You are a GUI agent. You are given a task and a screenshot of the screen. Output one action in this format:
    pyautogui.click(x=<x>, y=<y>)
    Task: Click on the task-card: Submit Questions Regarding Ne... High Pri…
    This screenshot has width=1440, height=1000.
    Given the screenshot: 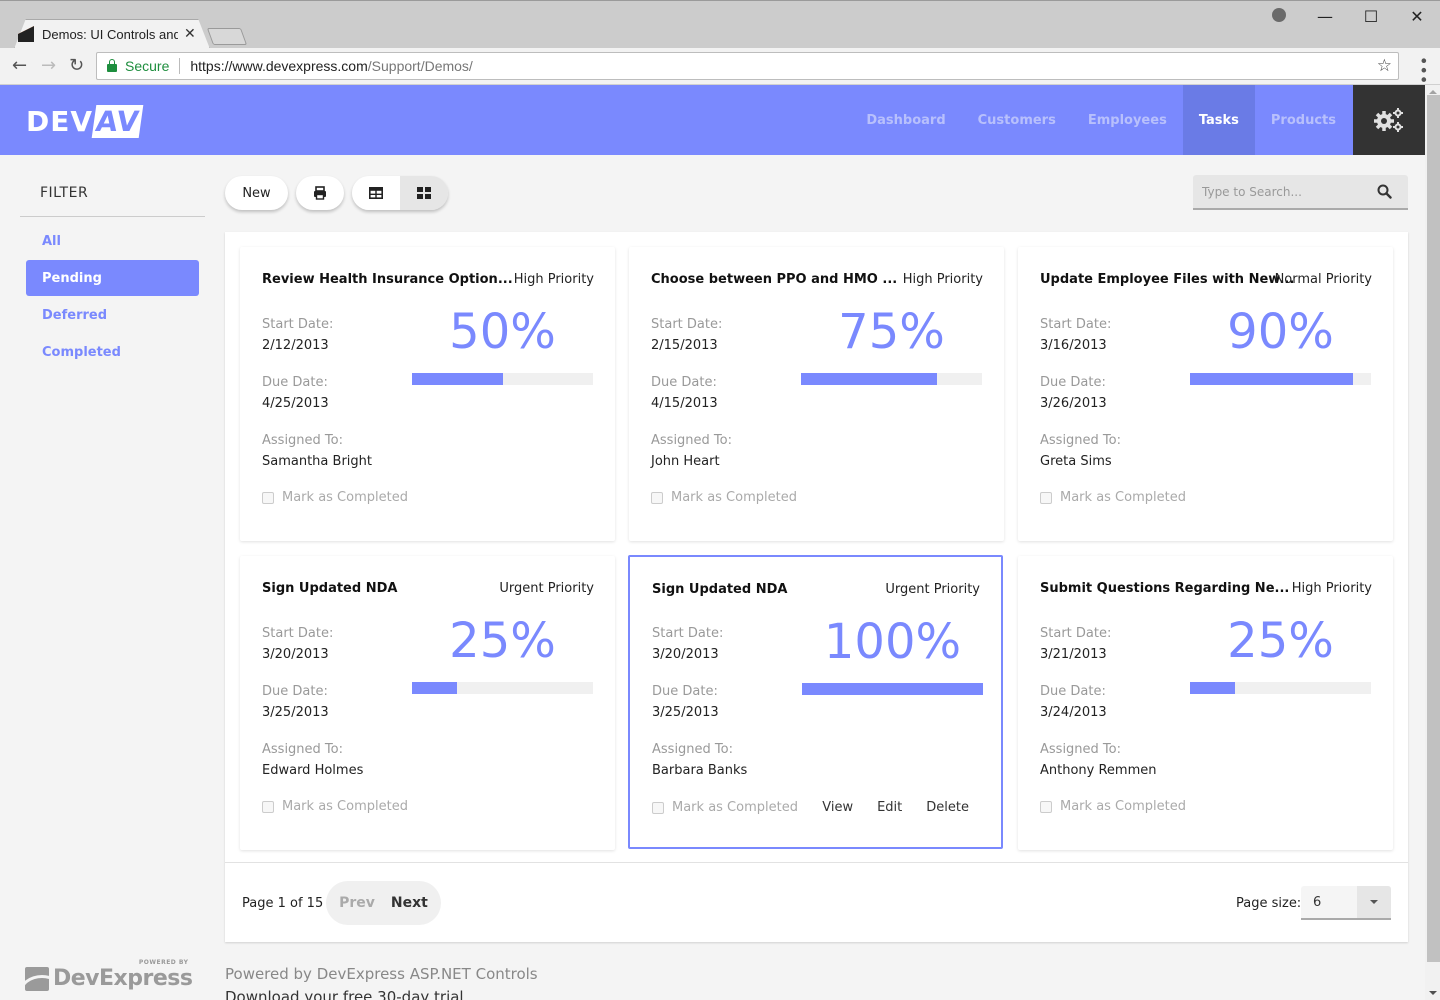 What is the action you would take?
    pyautogui.click(x=1205, y=703)
    